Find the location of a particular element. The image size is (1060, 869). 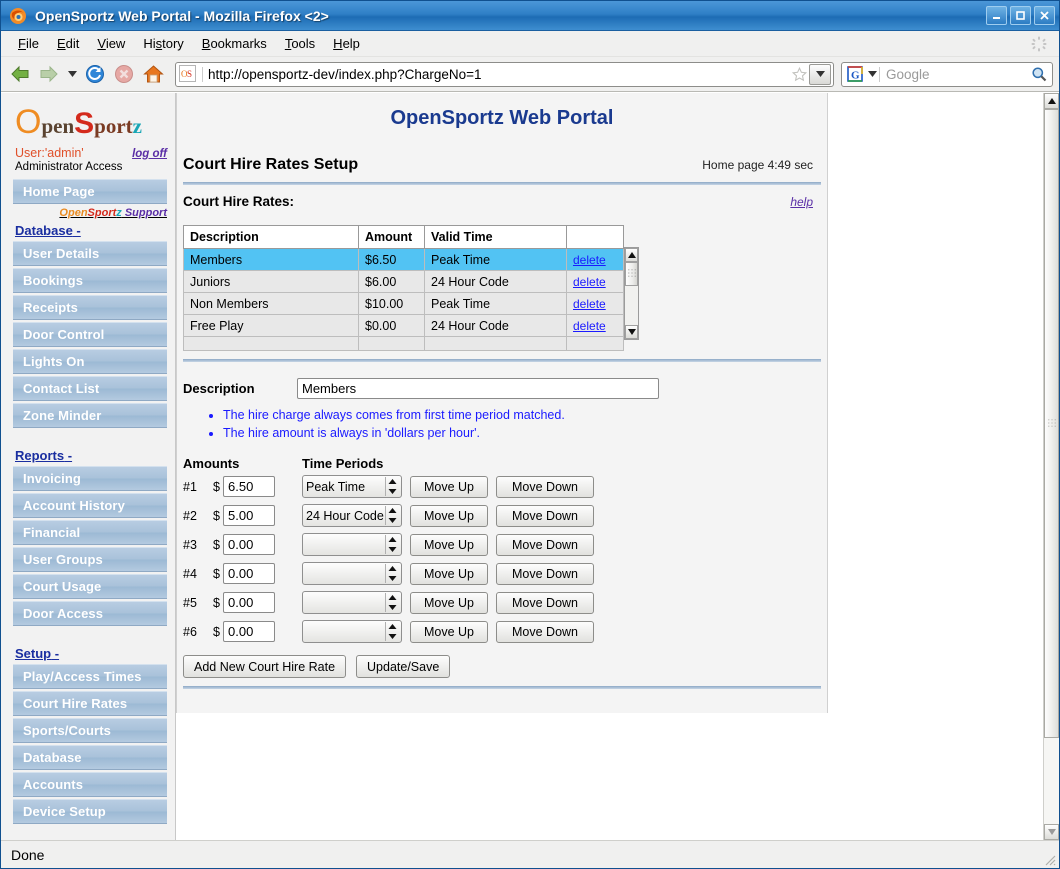

sidebar-item-door-access: Door Access is located at coordinates (90, 613).